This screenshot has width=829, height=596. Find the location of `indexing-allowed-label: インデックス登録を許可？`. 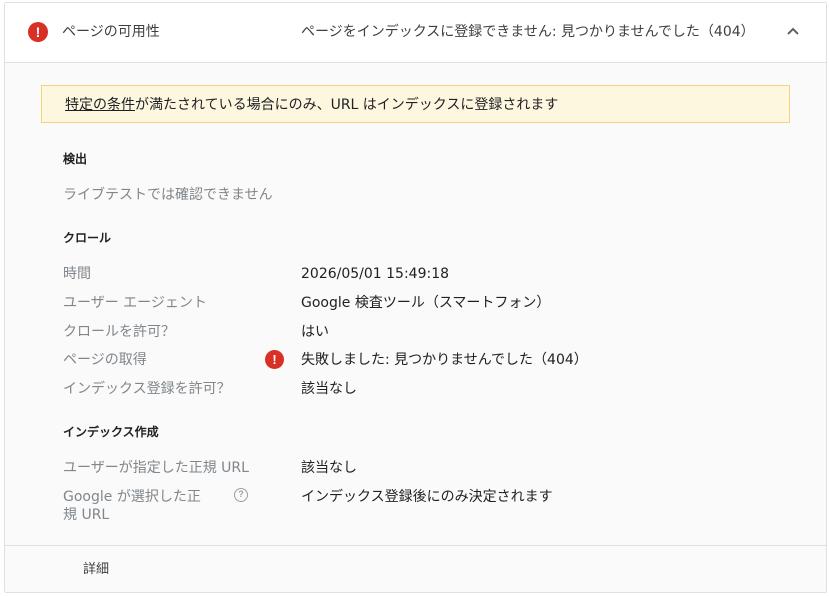

indexing-allowed-label: インデックス登録を許可？ is located at coordinates (147, 389).